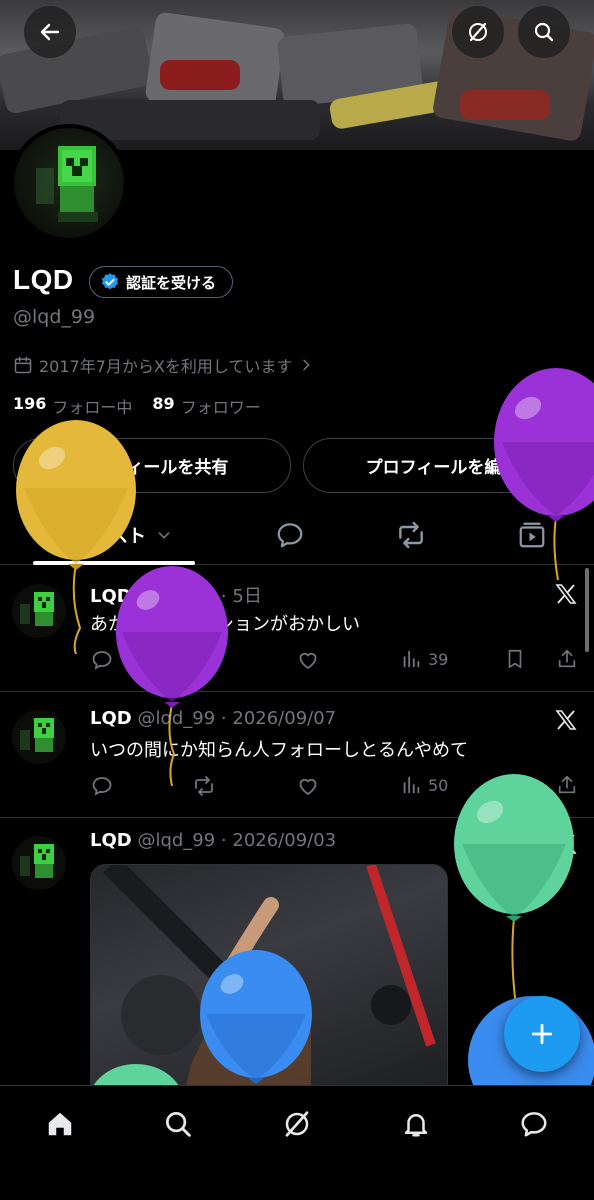 The image size is (594, 1200). I want to click on following-label: フォロー中, so click(92, 406).